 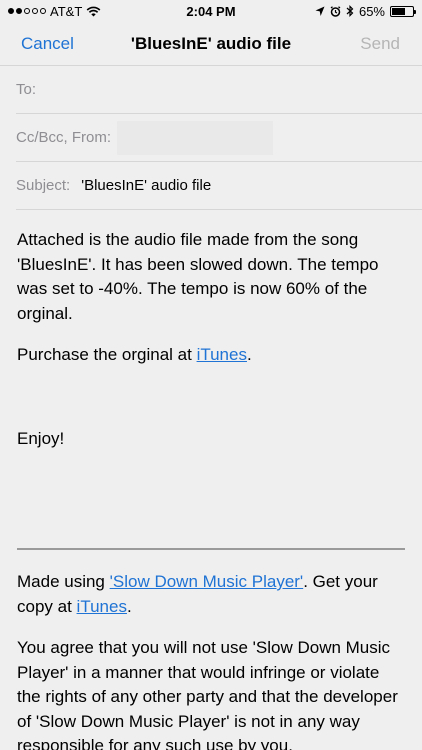 What do you see at coordinates (219, 90) in the screenshot?
I see `to-field: To:` at bounding box center [219, 90].